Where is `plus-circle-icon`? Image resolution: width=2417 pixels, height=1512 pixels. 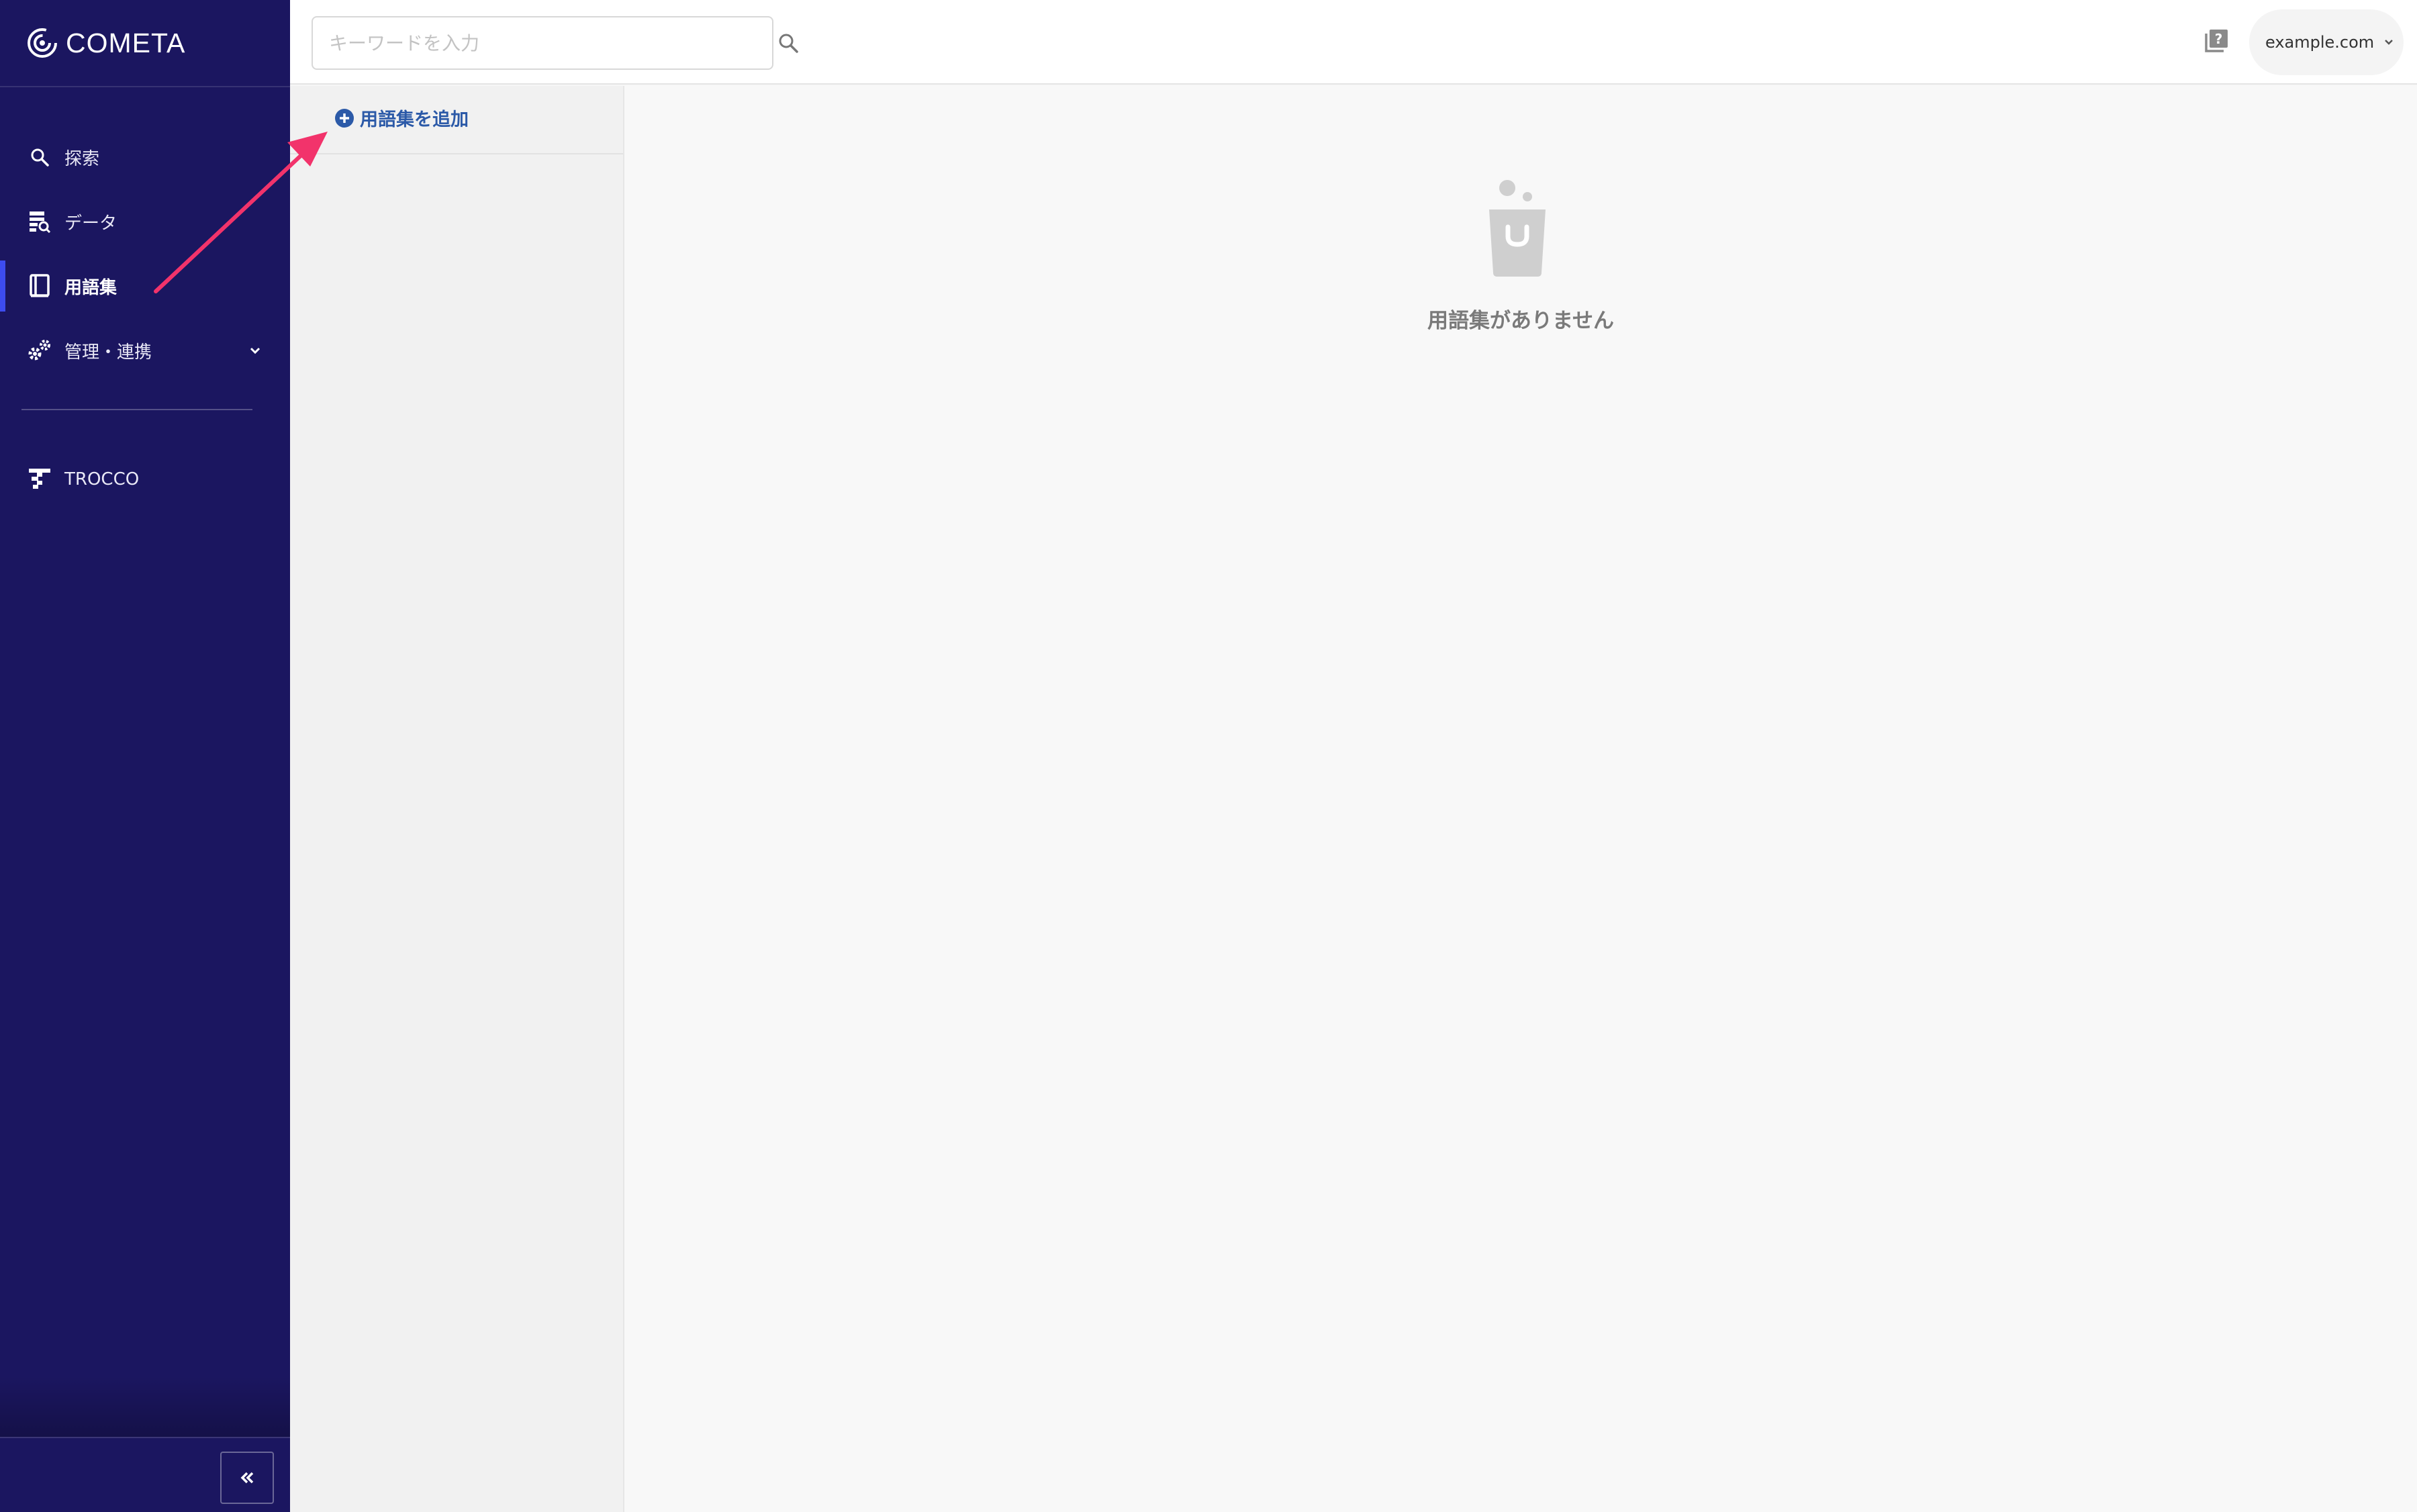
plus-circle-icon is located at coordinates (345, 118).